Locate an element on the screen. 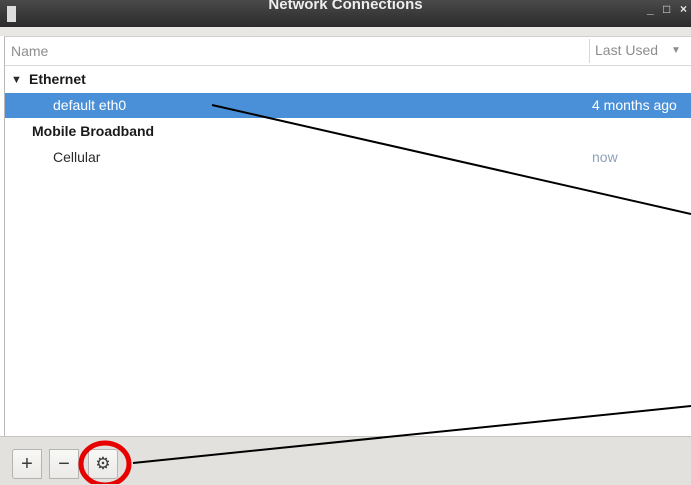 The image size is (691, 485). column-separator is located at coordinates (589, 51).